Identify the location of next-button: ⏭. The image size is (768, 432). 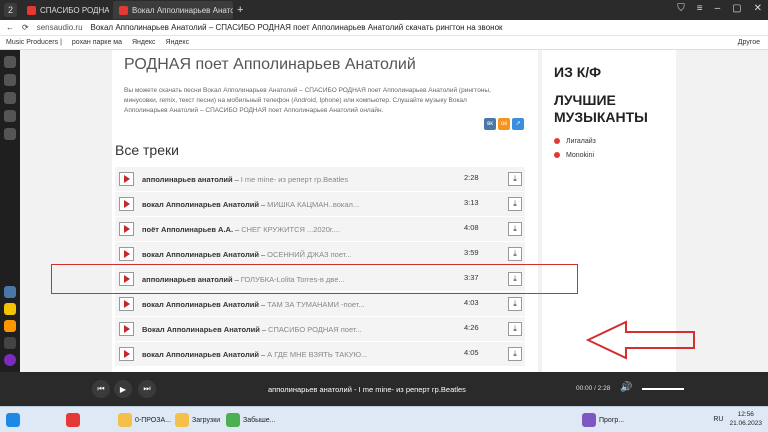
(147, 389).